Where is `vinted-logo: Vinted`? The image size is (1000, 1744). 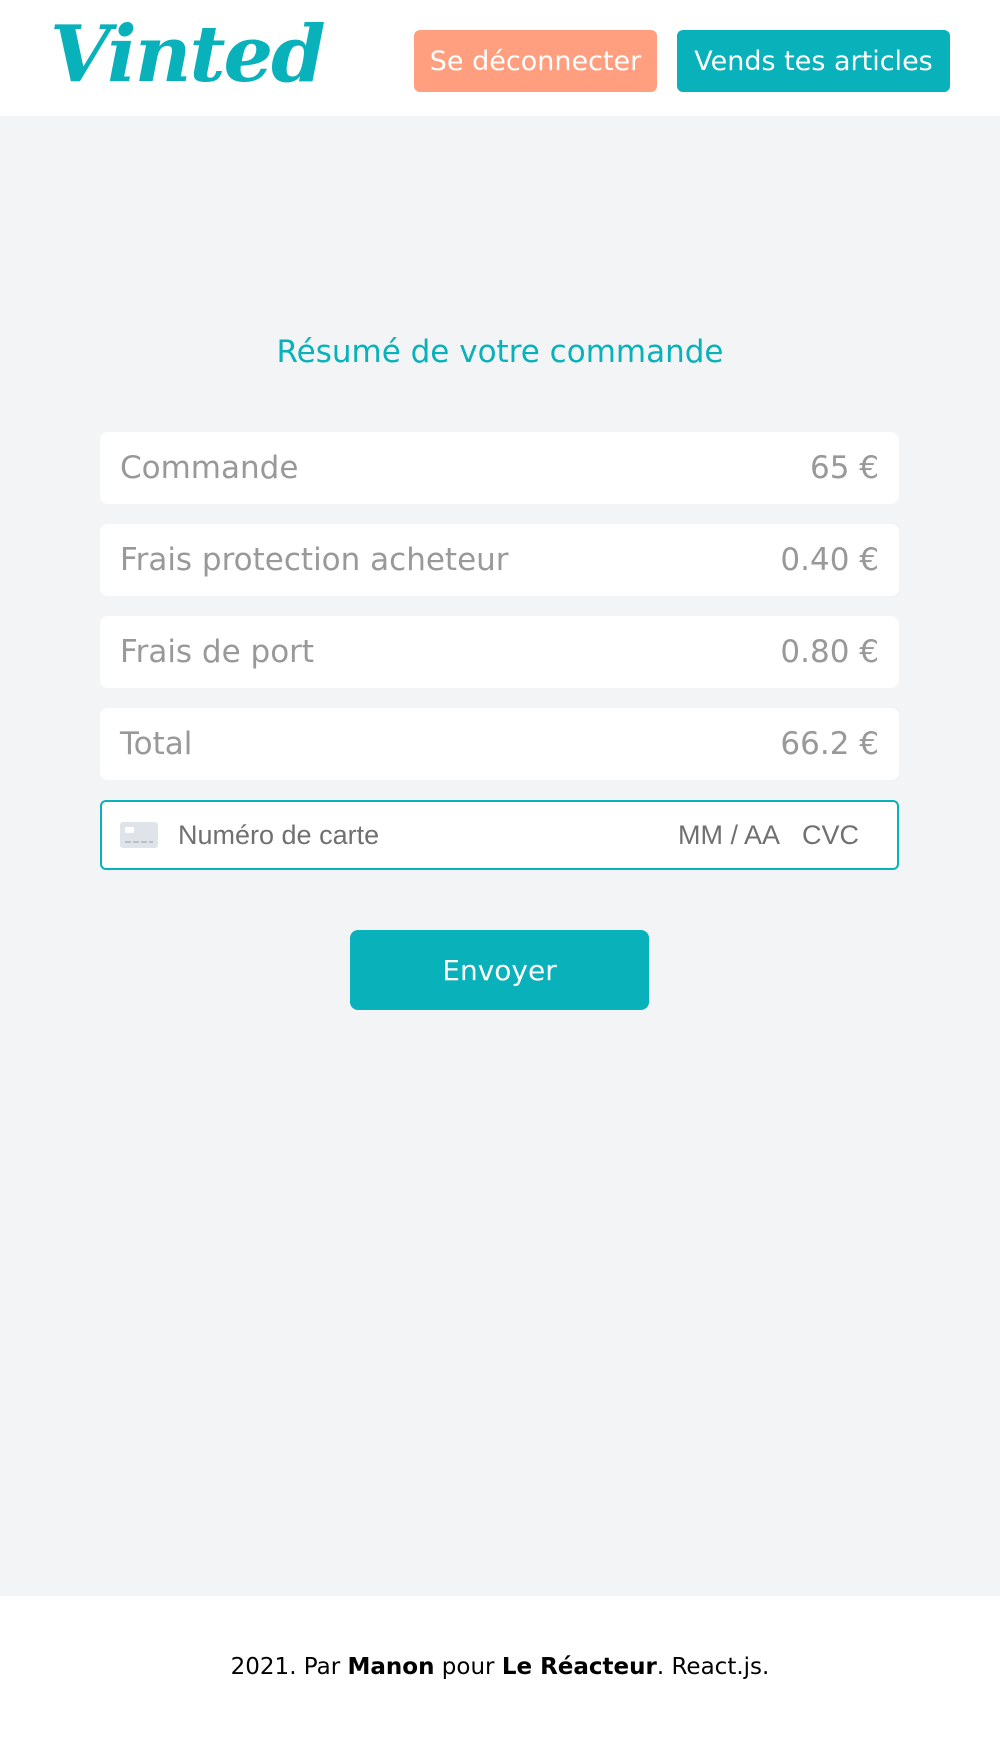
vinted-logo: Vinted is located at coordinates (188, 55).